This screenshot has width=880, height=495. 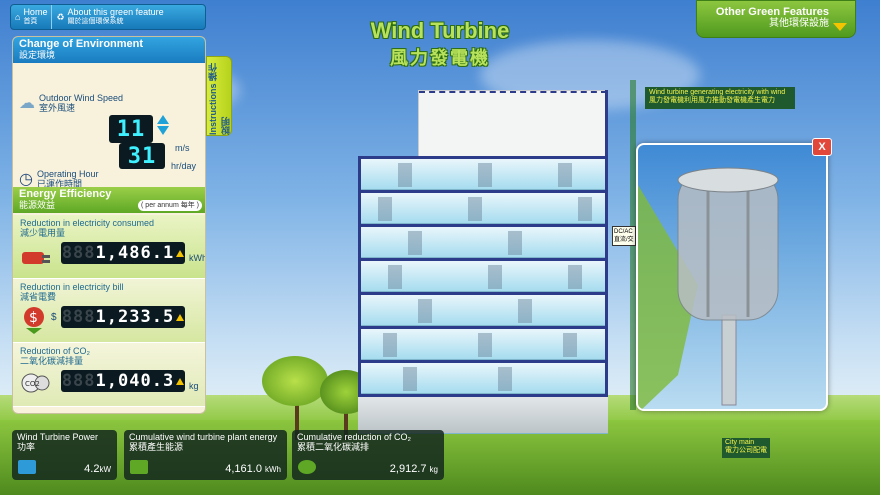 I want to click on electricity-reduction-display: 888 1,486.1, so click(x=123, y=253).